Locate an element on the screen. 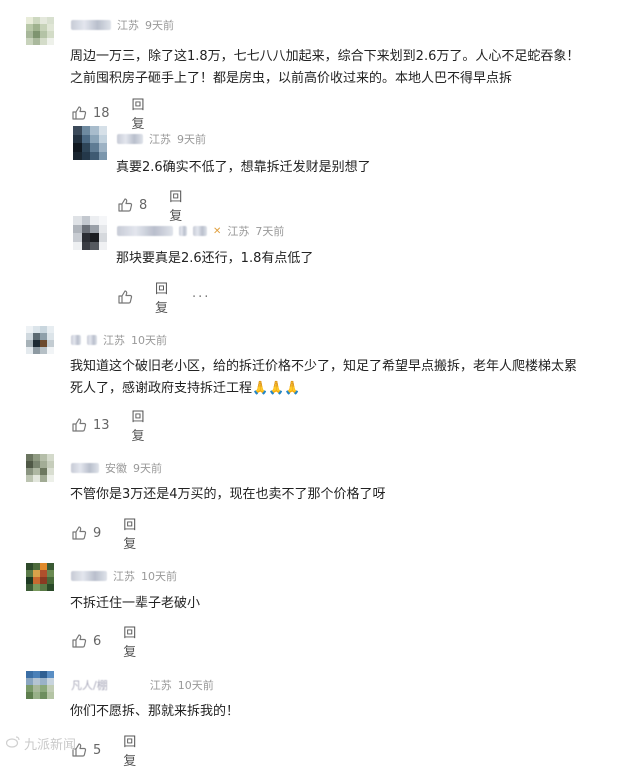  comment-text: 你们不愿拆、那就来拆我的！ is located at coordinates (155, 711).